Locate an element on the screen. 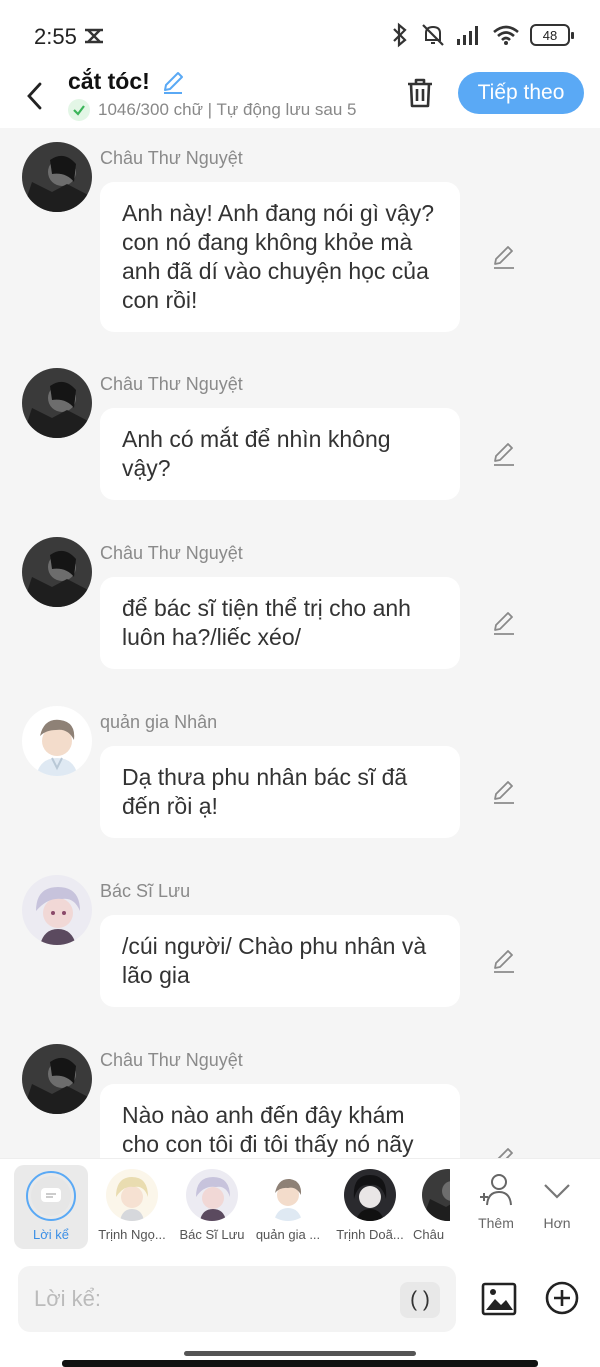 The image size is (600, 1367). compose-bar: Lời kể: ( ) is located at coordinates (300, 1311).